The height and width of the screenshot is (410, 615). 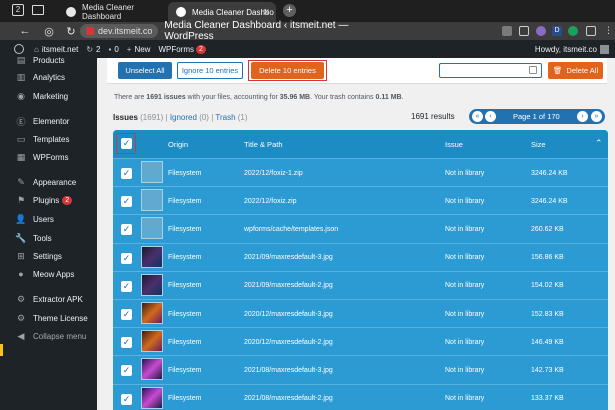 I want to click on sidebar-item-settings: ⊞ Settings, so click(x=48, y=256).